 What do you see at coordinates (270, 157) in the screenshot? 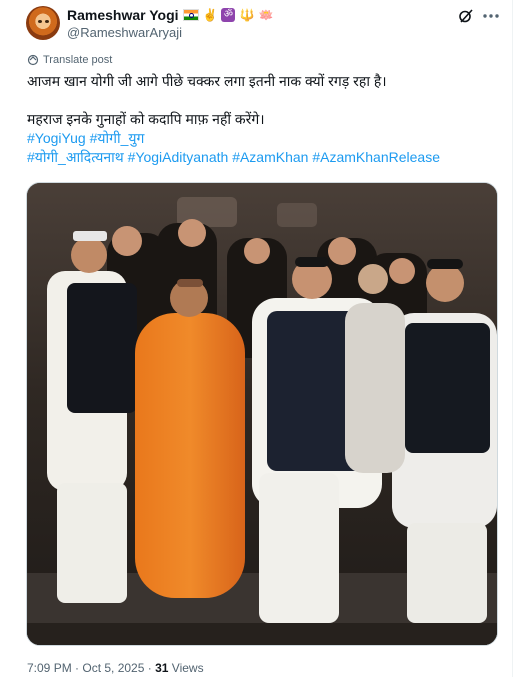
I see `hashtag-link: #AzamKhan` at bounding box center [270, 157].